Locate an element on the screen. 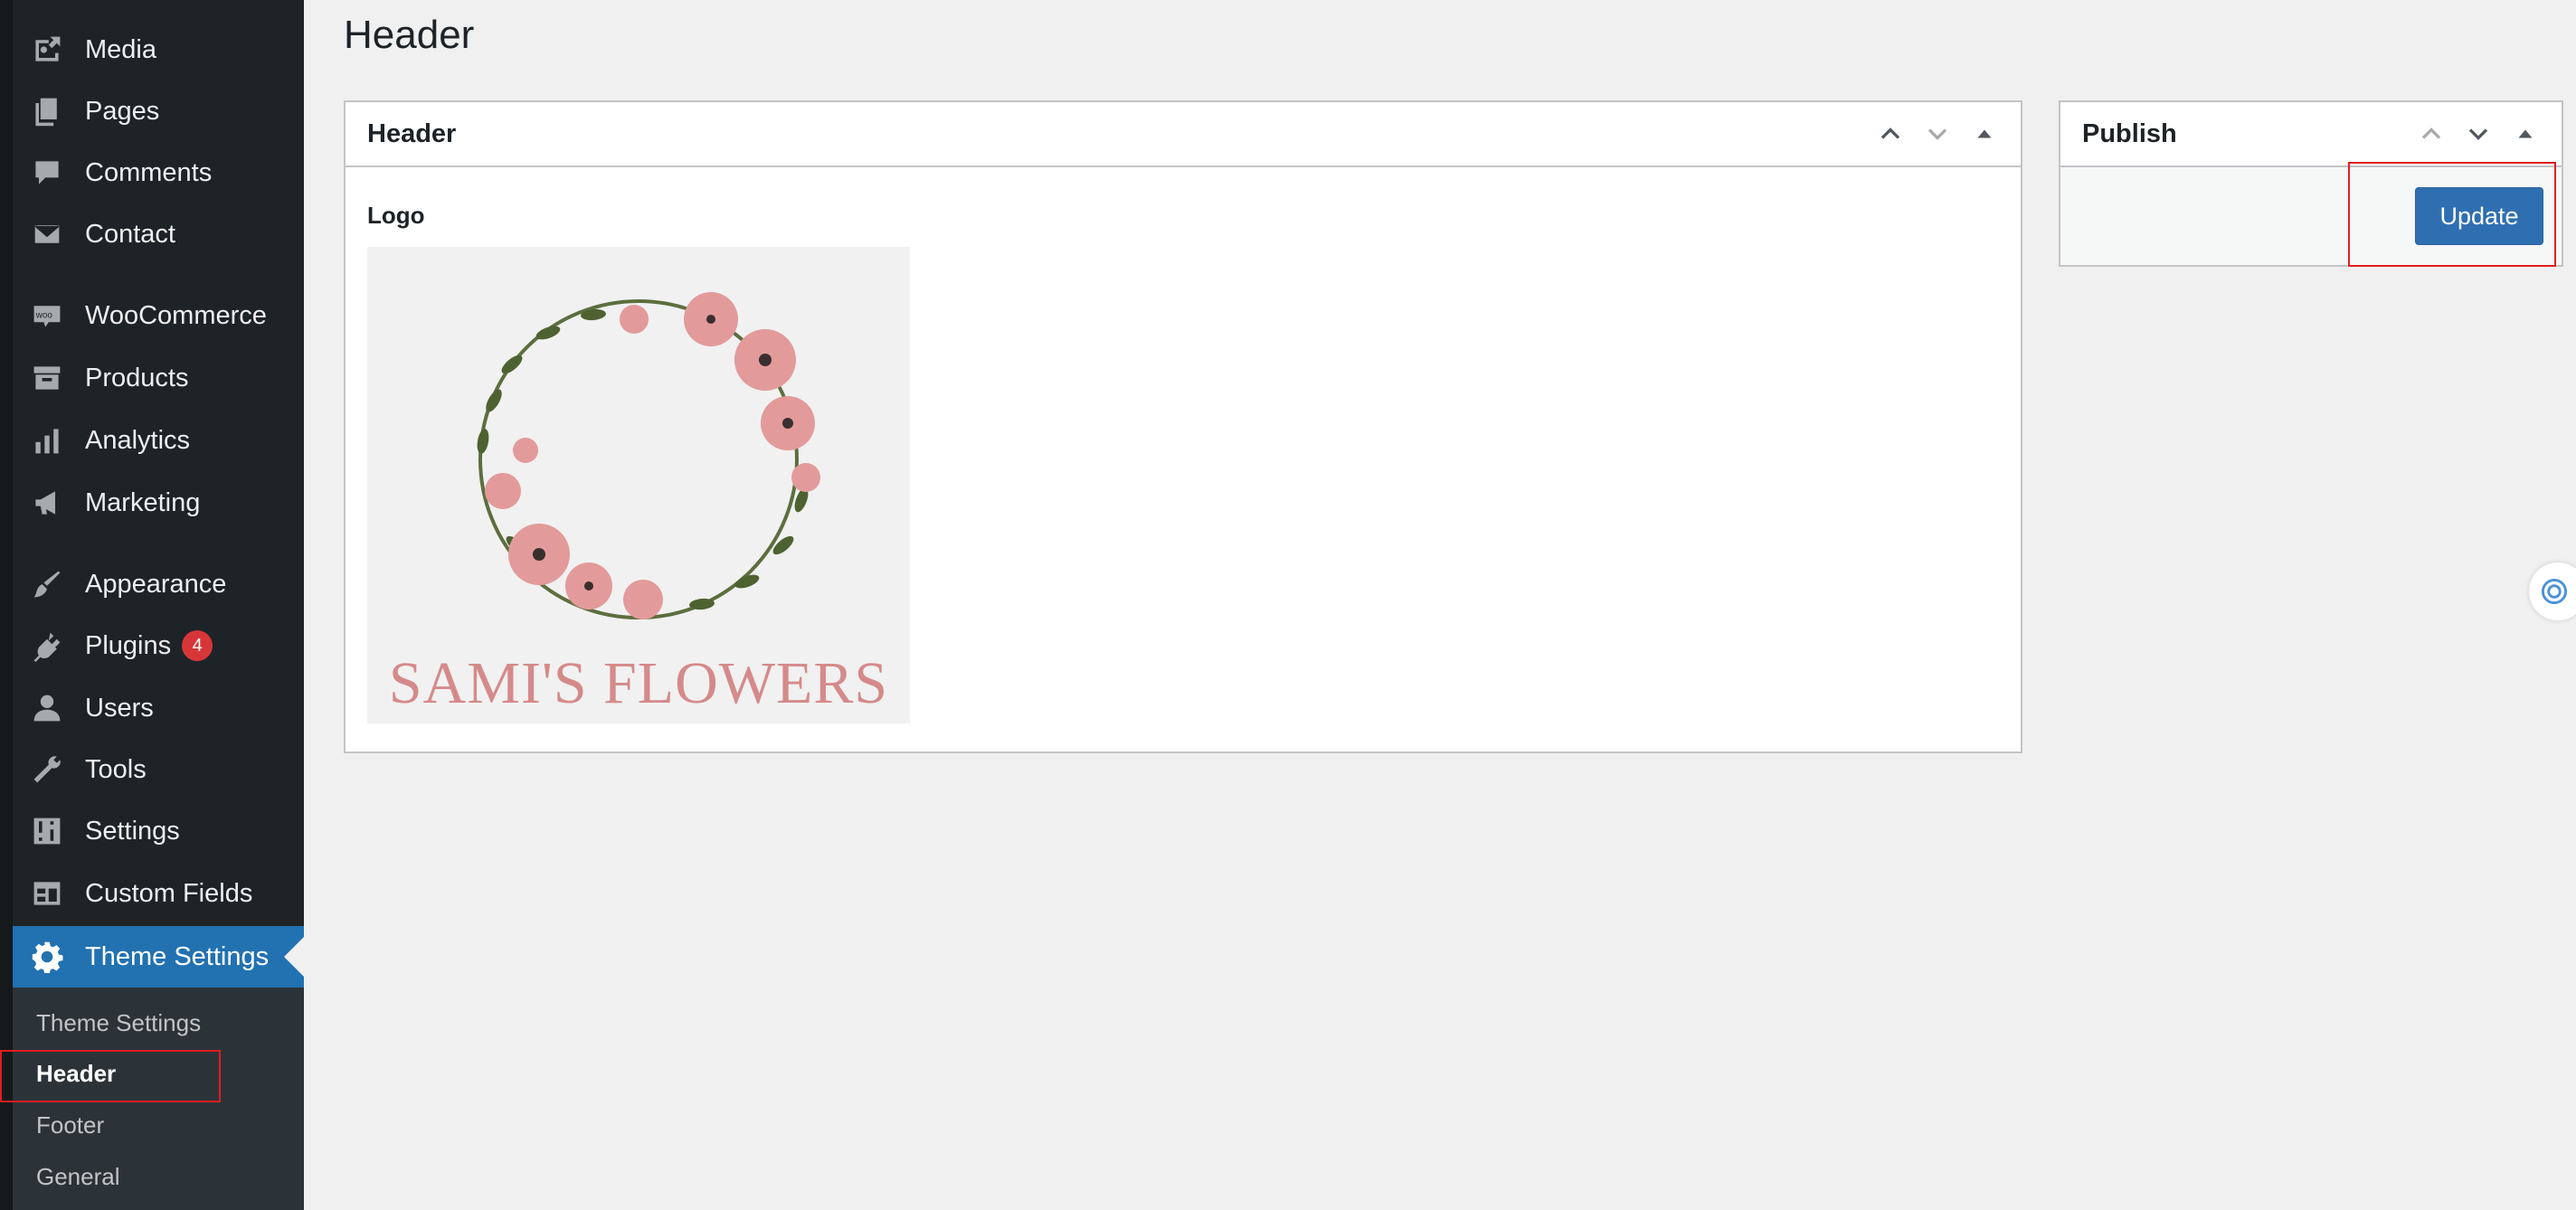  logo-text: SAMI'S FLOWERS is located at coordinates (639, 683).